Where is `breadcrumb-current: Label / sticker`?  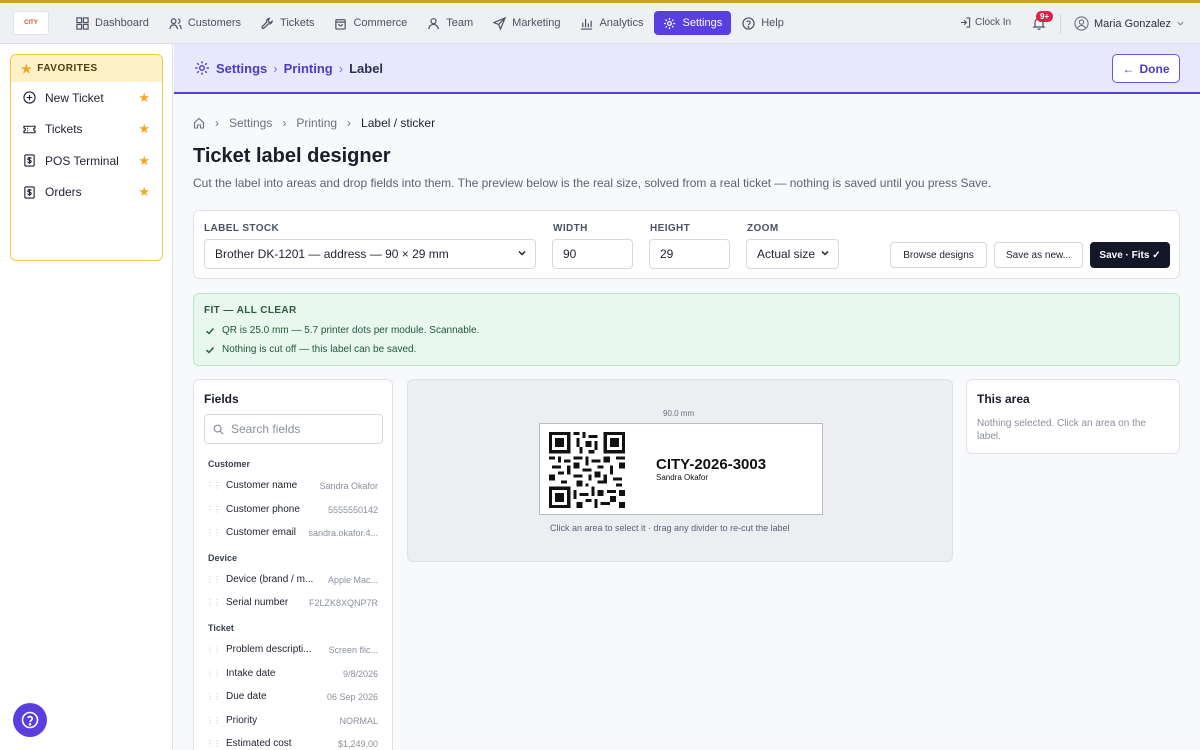
breadcrumb-current: Label / sticker is located at coordinates (398, 123).